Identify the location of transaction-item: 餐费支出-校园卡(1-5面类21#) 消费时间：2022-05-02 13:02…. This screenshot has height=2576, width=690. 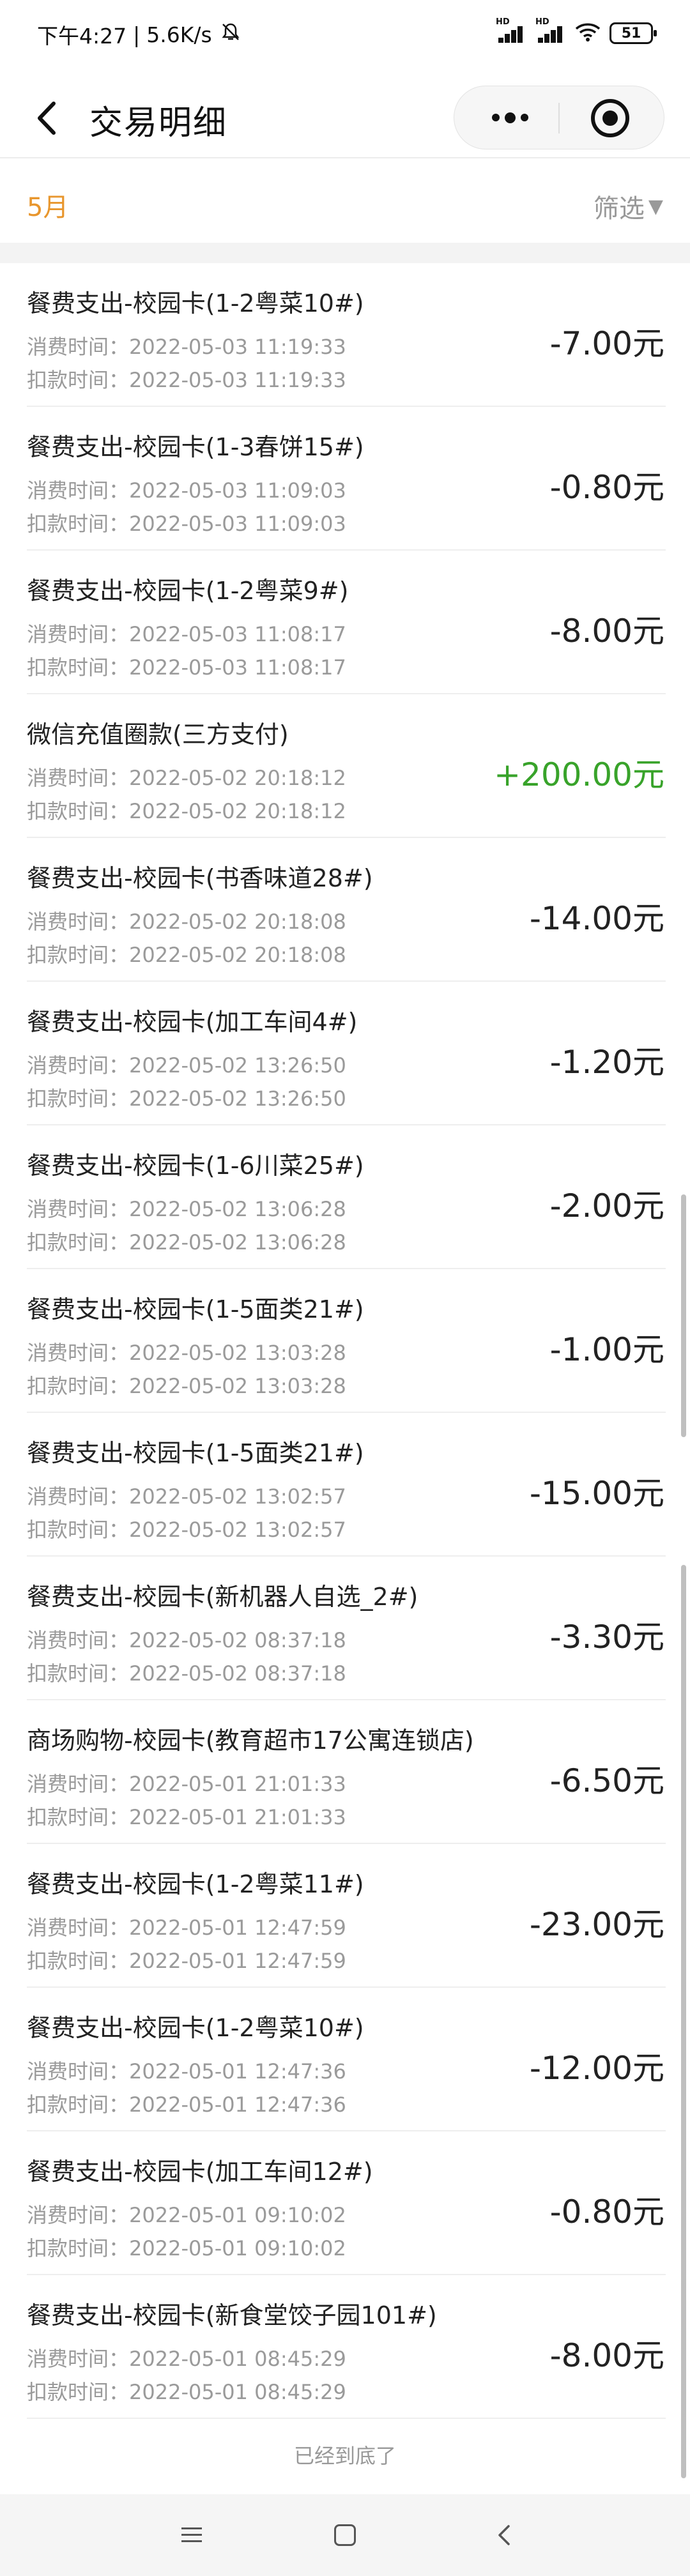
(346, 1485).